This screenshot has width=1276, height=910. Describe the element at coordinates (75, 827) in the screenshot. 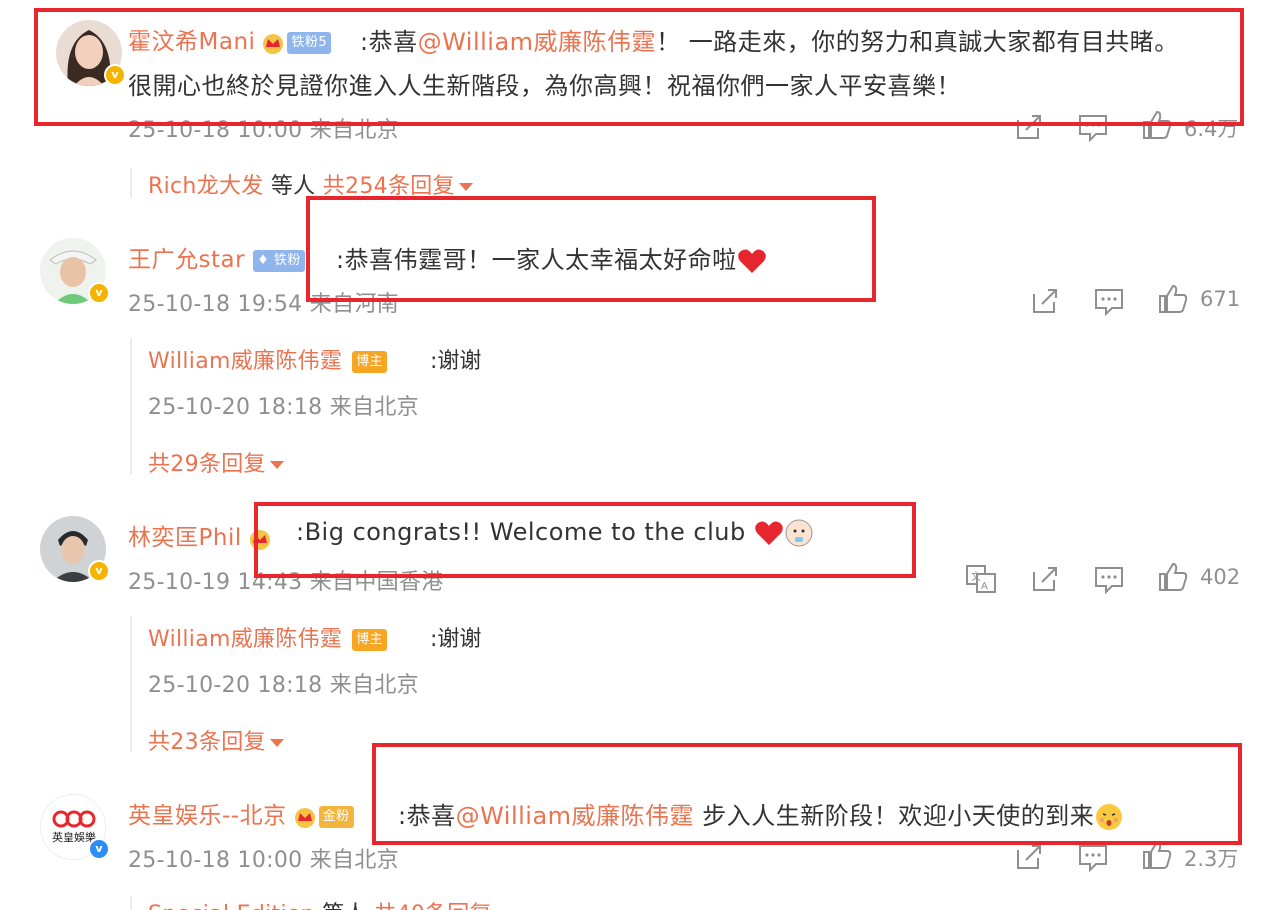

I see `avatar: 英皇娛樂 v` at that location.